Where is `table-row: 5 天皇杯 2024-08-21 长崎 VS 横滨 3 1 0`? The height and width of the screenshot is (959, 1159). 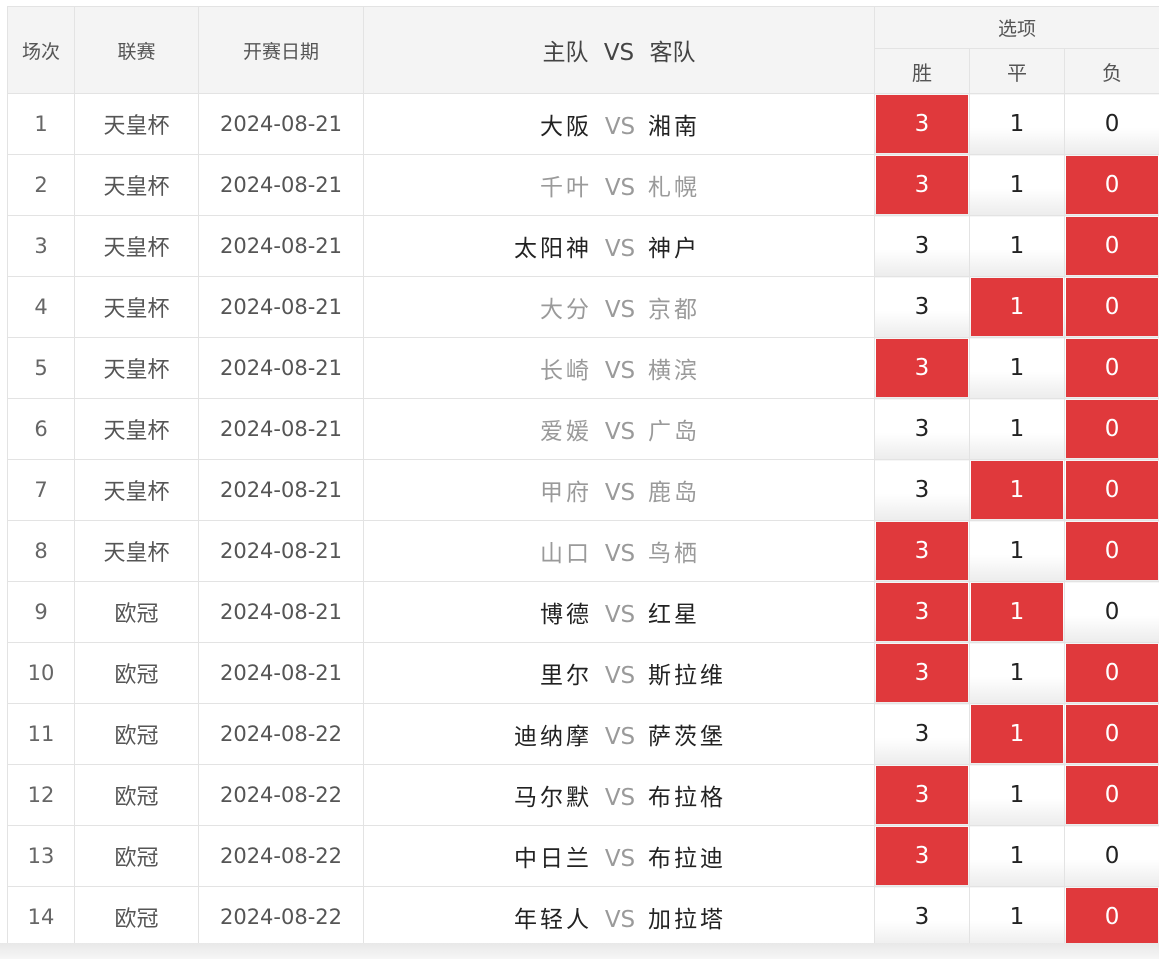 table-row: 5 天皇杯 2024-08-21 长崎 VS 横滨 3 1 0 is located at coordinates (583, 368).